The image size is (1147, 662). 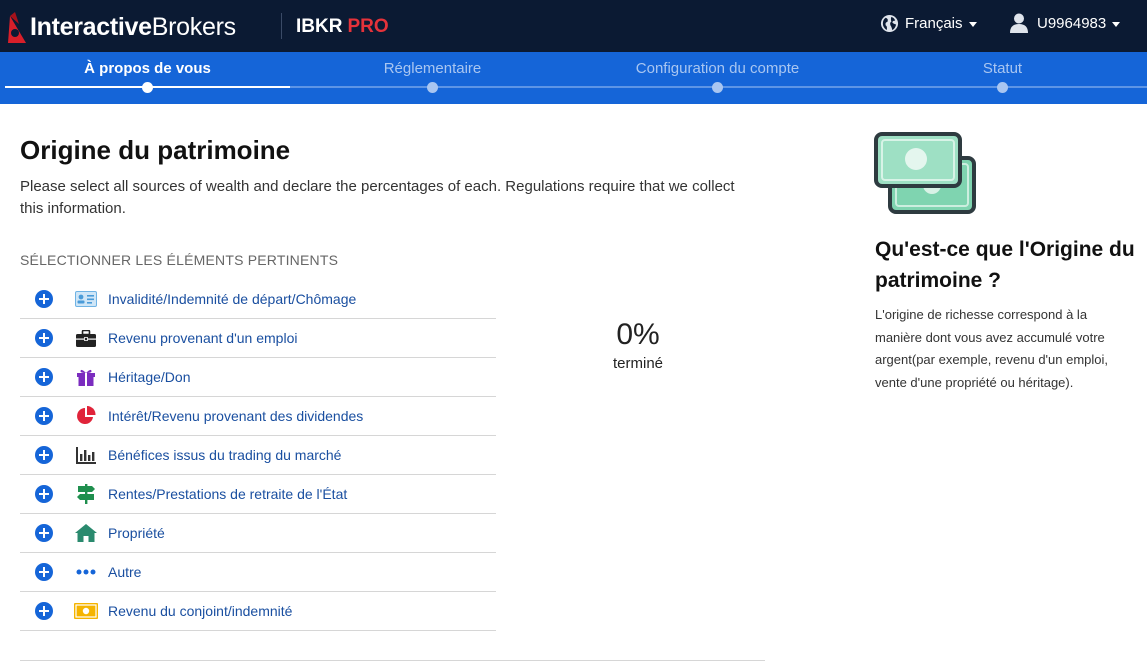 What do you see at coordinates (638, 363) in the screenshot?
I see `completion-label: terminé` at bounding box center [638, 363].